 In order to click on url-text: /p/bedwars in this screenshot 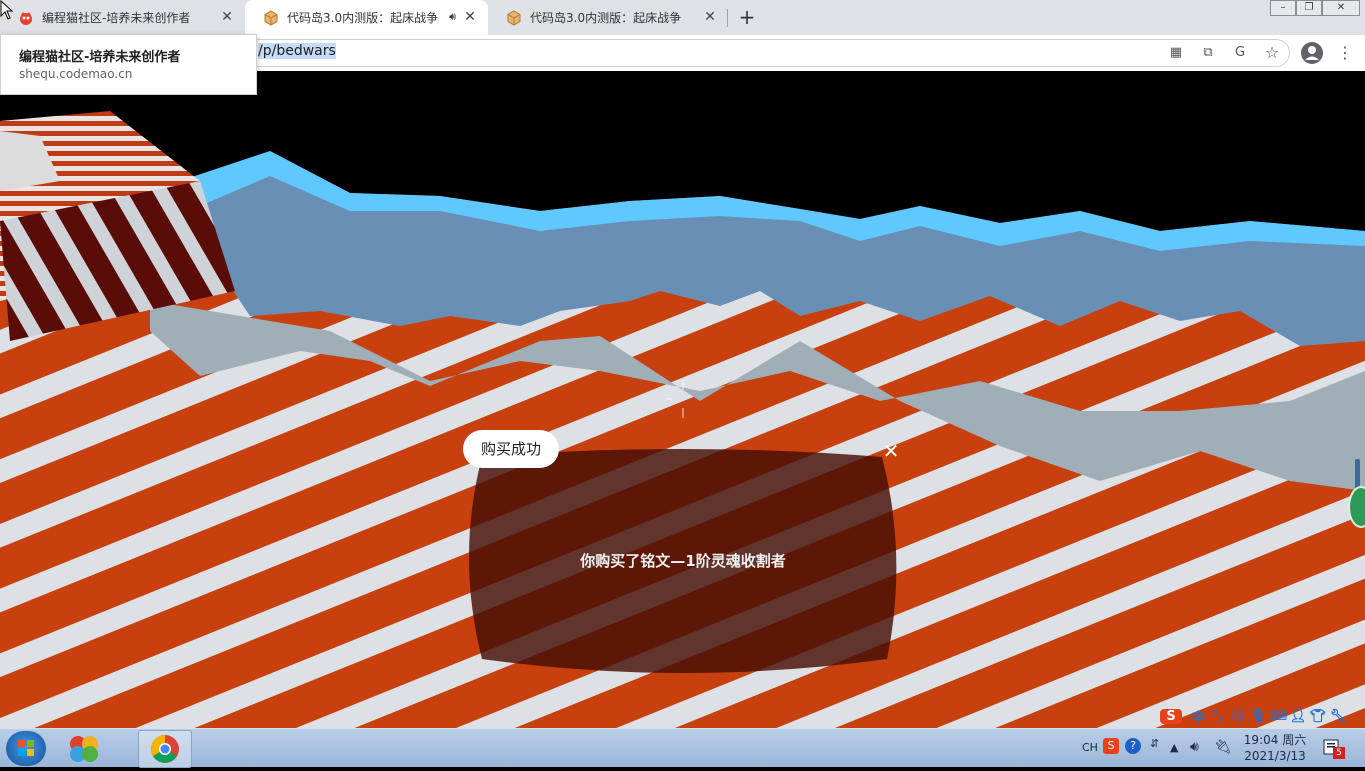, I will do `click(297, 51)`.